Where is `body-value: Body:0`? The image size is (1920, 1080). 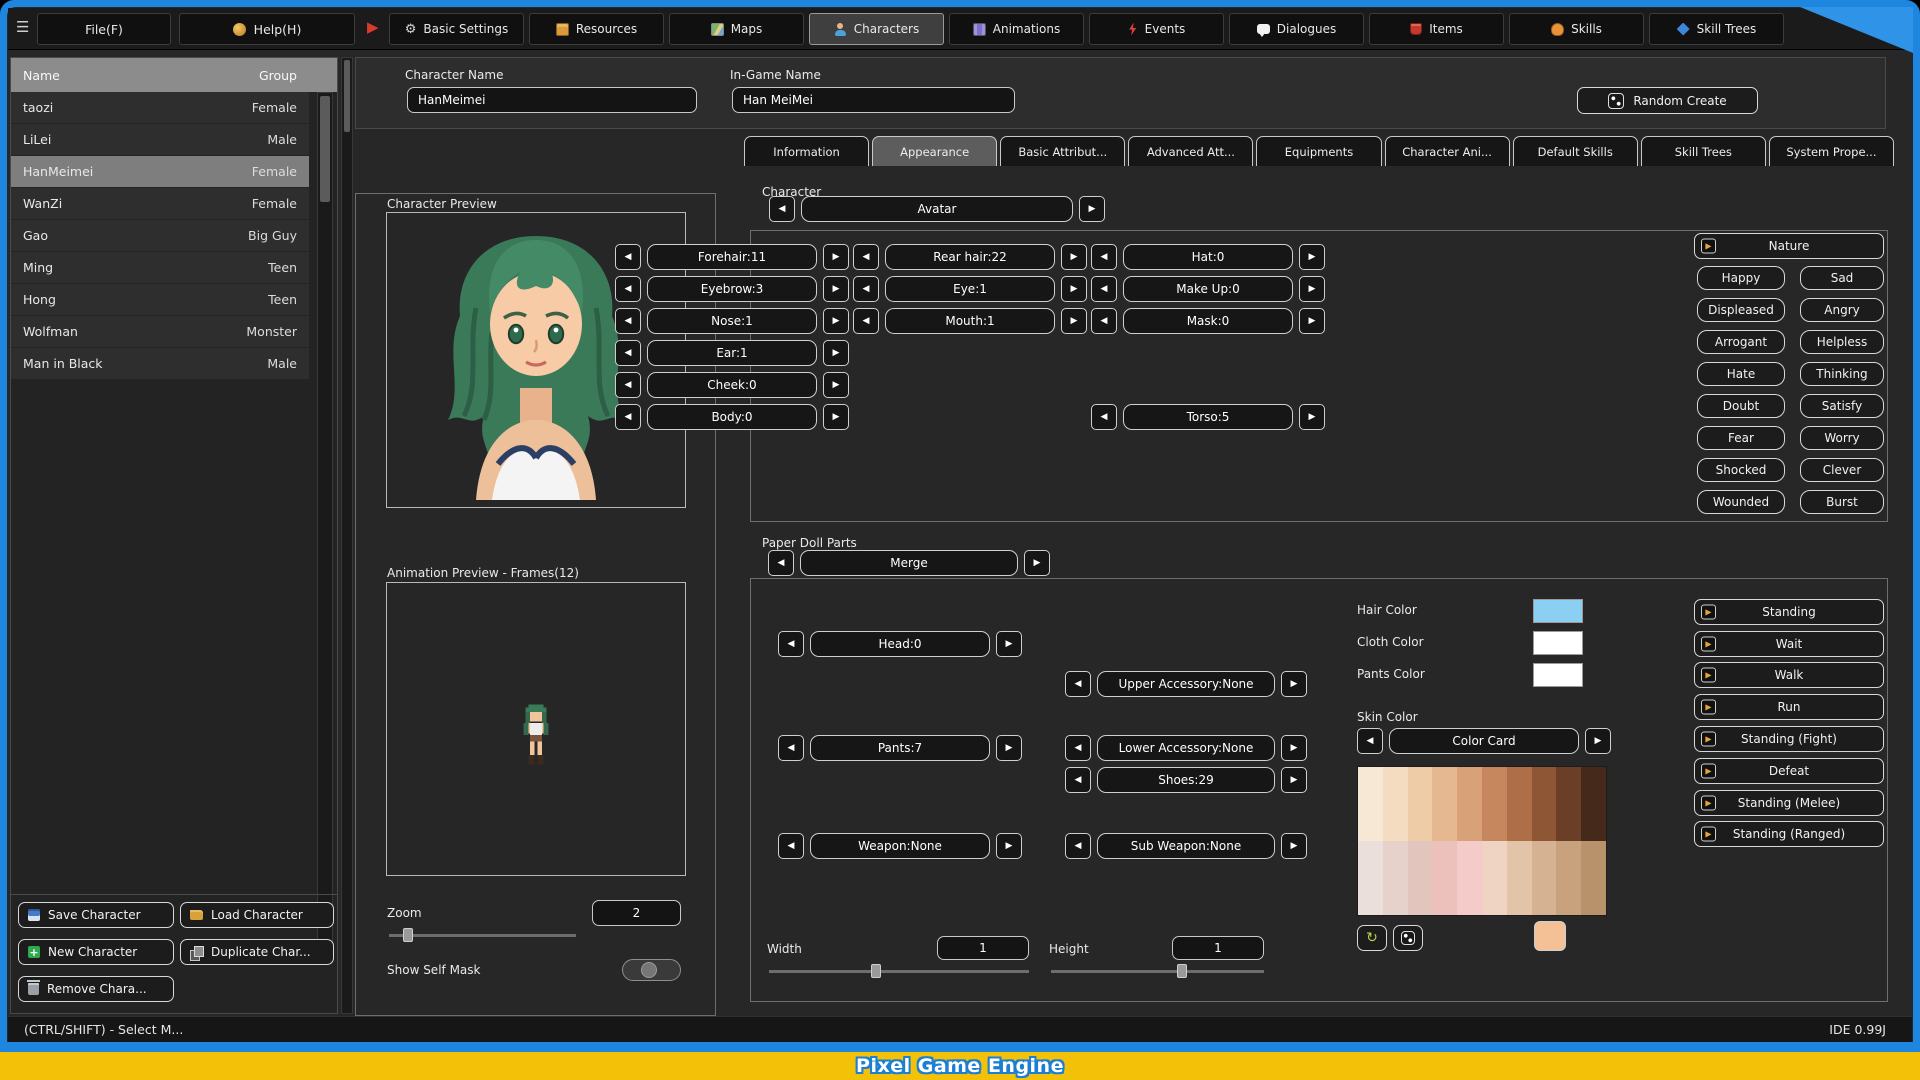 body-value: Body:0 is located at coordinates (732, 417).